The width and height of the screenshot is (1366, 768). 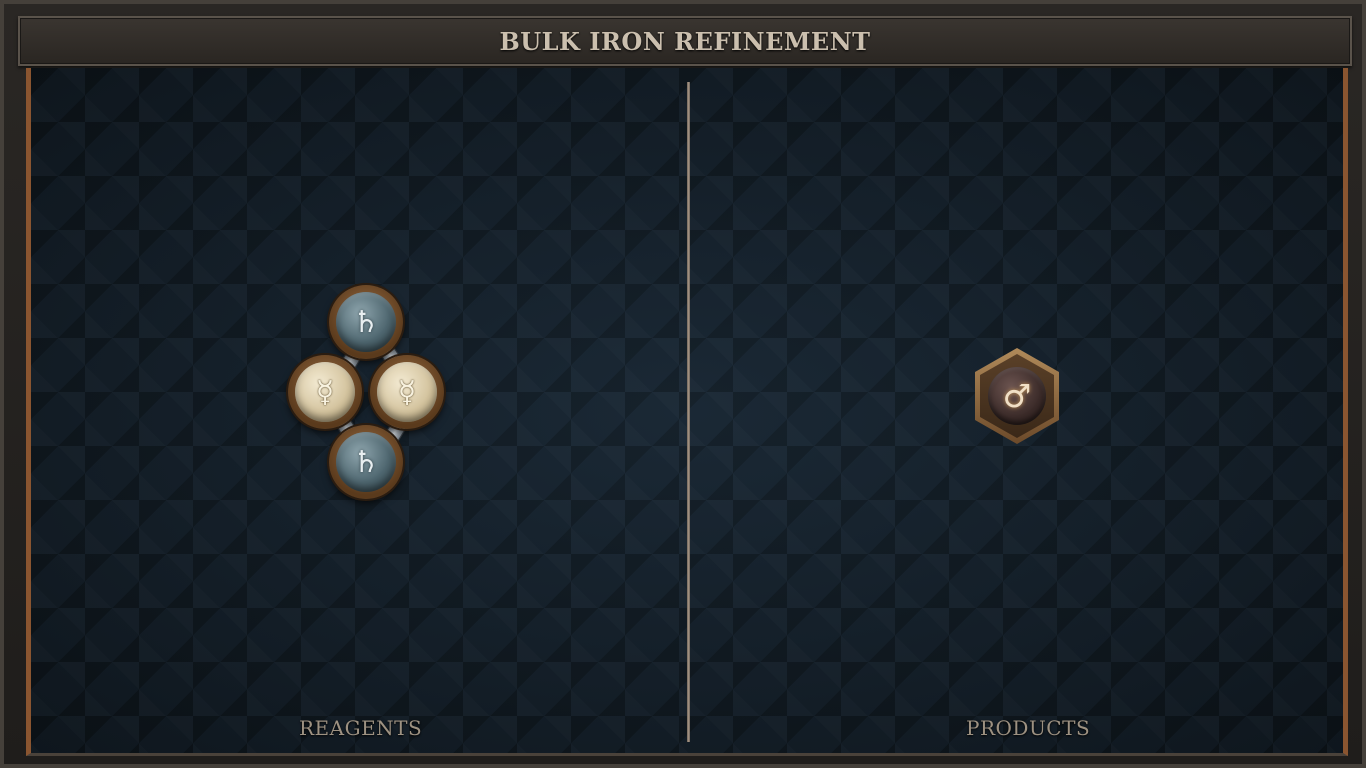 I want to click on lead-atom-top: ♄, so click(x=366, y=322).